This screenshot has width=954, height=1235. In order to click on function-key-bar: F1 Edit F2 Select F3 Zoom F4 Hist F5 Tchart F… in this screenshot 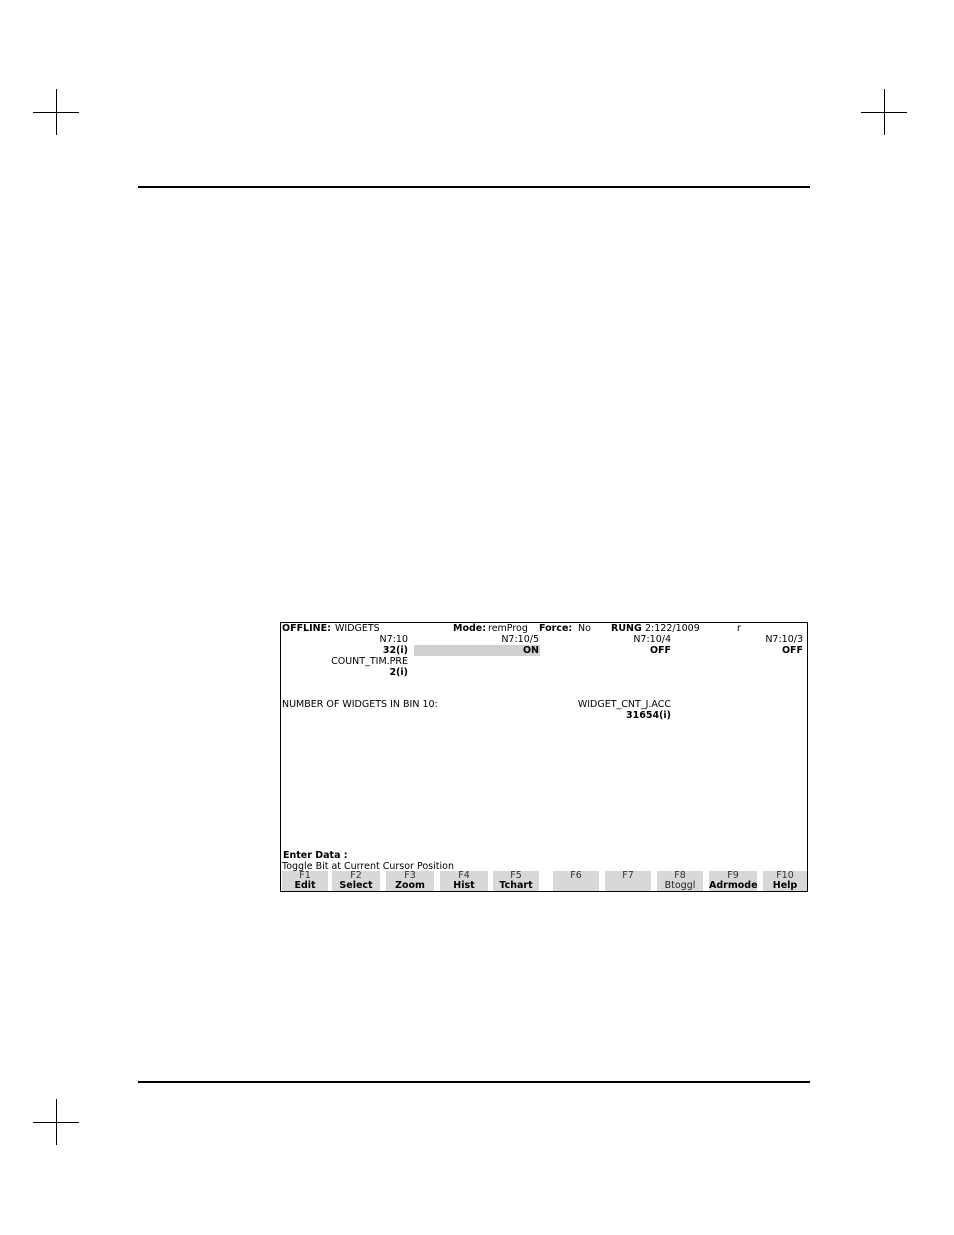, I will do `click(544, 881)`.